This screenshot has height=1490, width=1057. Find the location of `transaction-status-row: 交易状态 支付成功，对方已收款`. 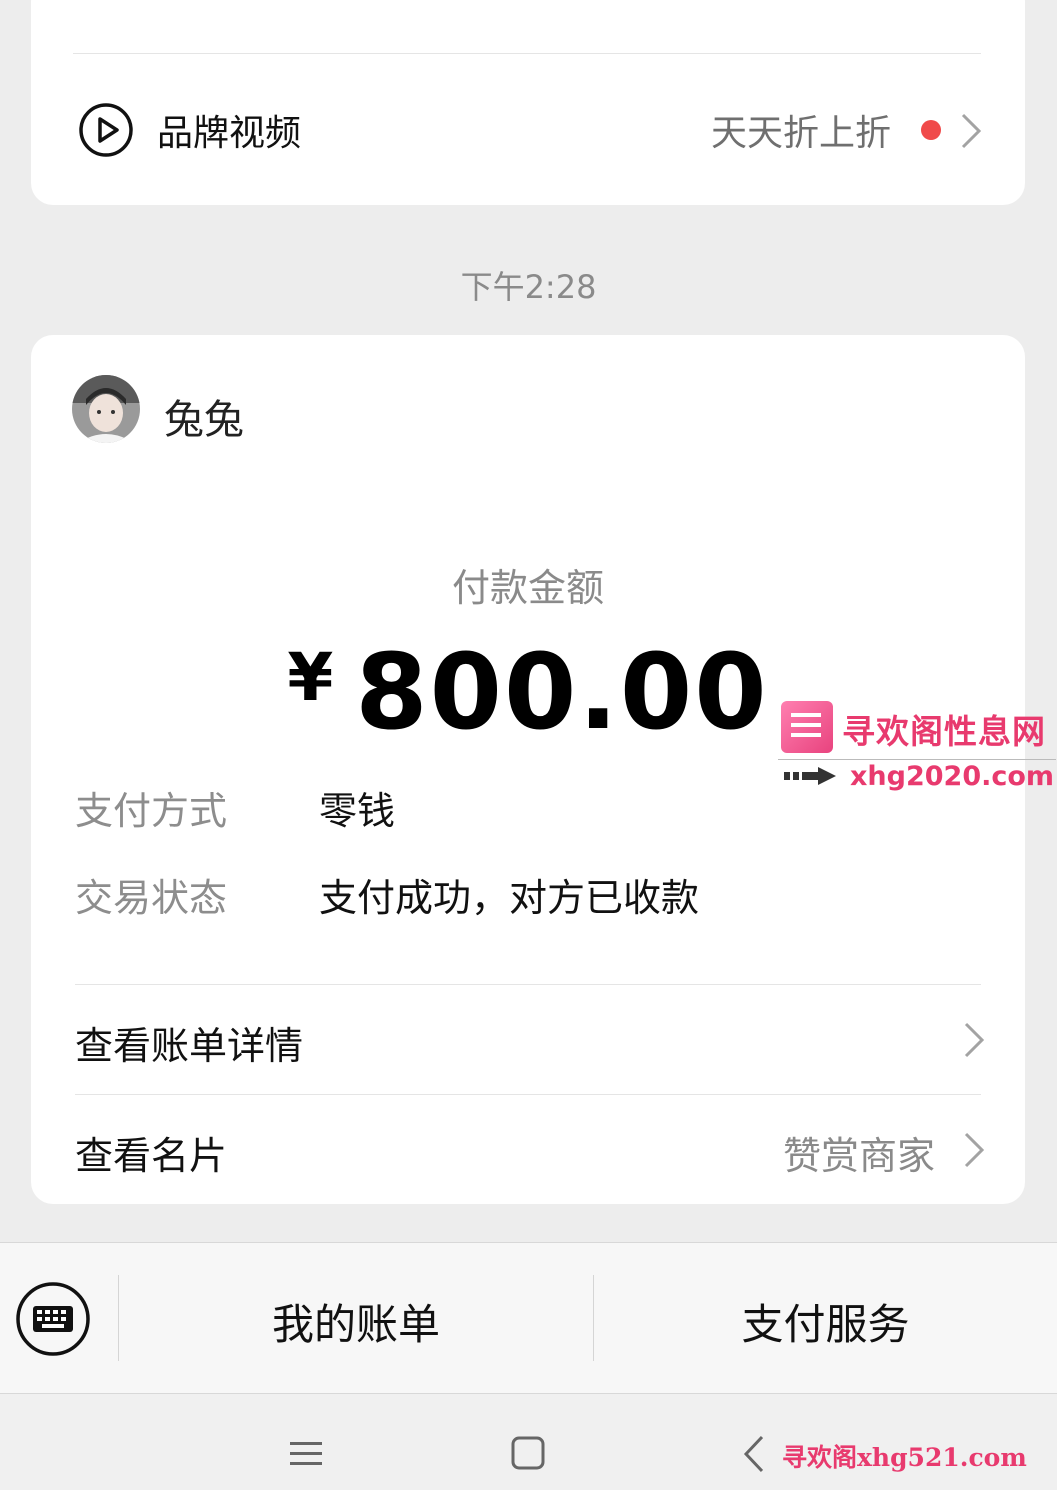

transaction-status-row: 交易状态 支付成功，对方已收款 is located at coordinates (528, 893).